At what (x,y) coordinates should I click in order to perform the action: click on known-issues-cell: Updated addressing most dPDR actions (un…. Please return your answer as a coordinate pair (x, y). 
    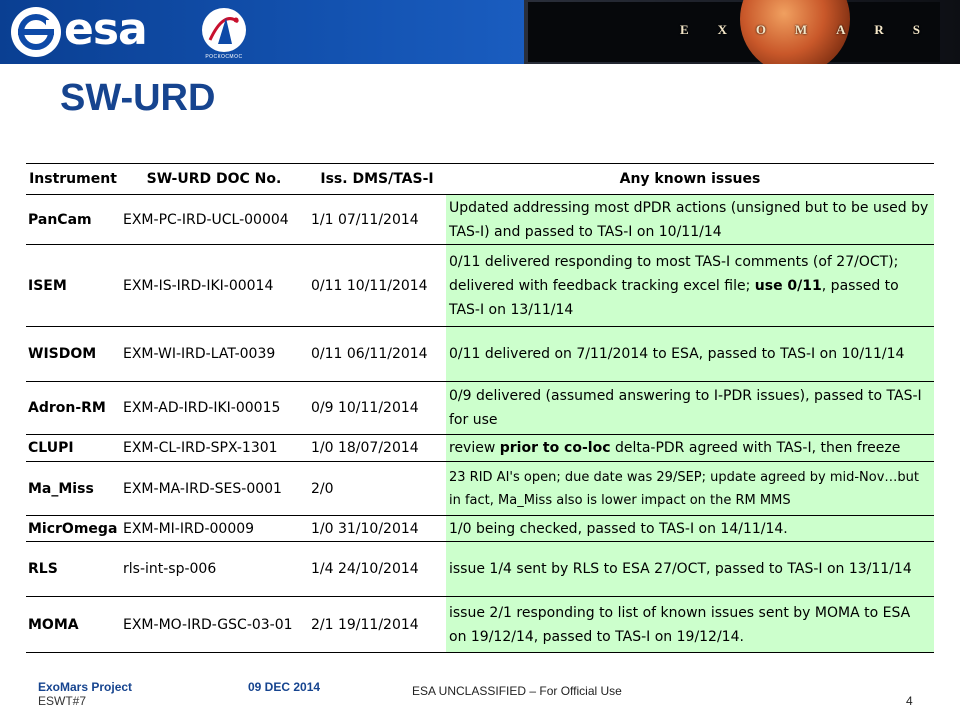
    Looking at the image, I should click on (690, 219).